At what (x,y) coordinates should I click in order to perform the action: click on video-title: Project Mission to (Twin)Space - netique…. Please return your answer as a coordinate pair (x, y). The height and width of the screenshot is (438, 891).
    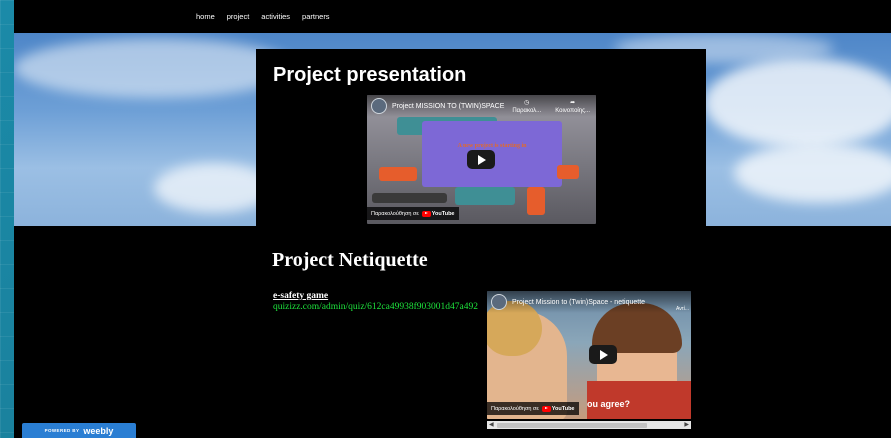
    Looking at the image, I should click on (578, 302).